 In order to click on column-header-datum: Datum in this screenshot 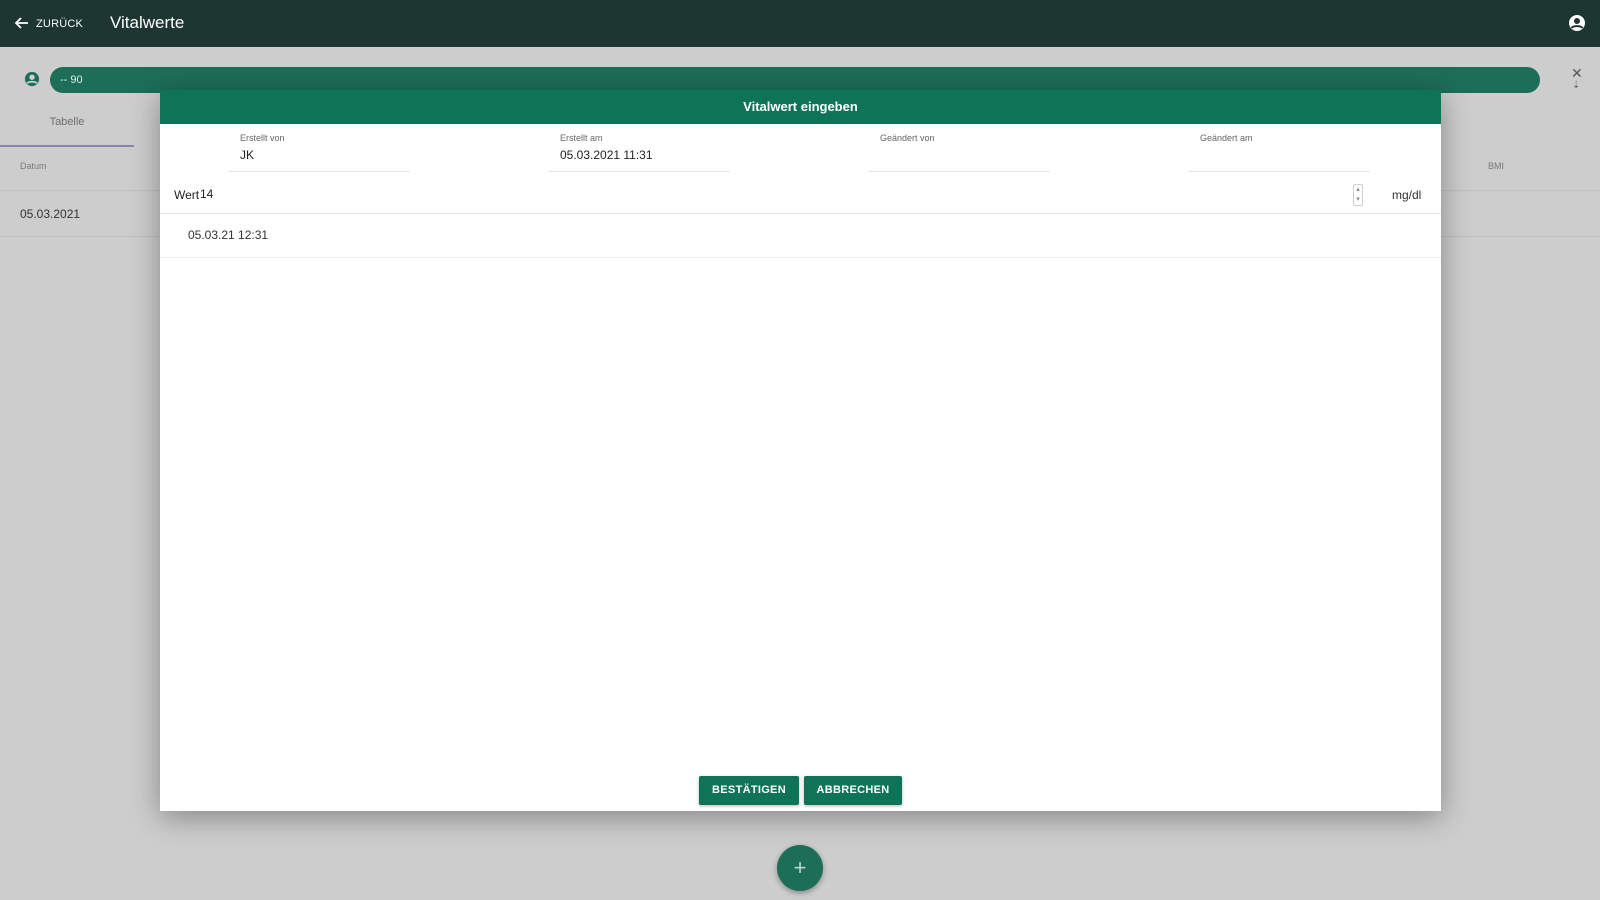, I will do `click(33, 166)`.